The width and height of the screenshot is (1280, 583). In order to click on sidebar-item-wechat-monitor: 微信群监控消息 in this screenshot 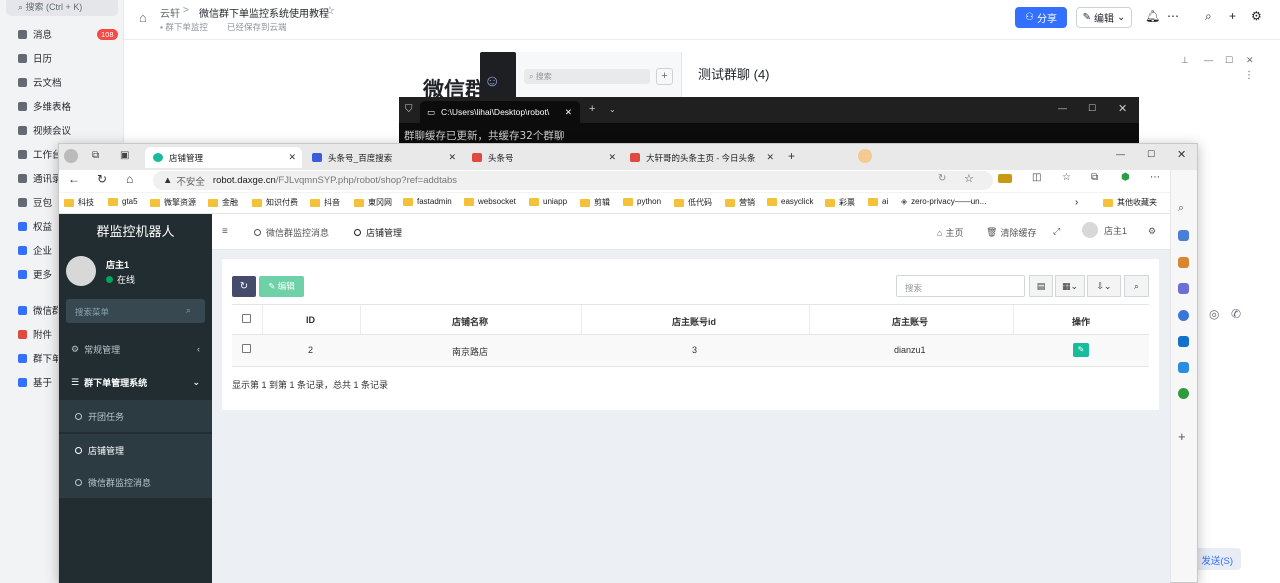, I will do `click(135, 482)`.